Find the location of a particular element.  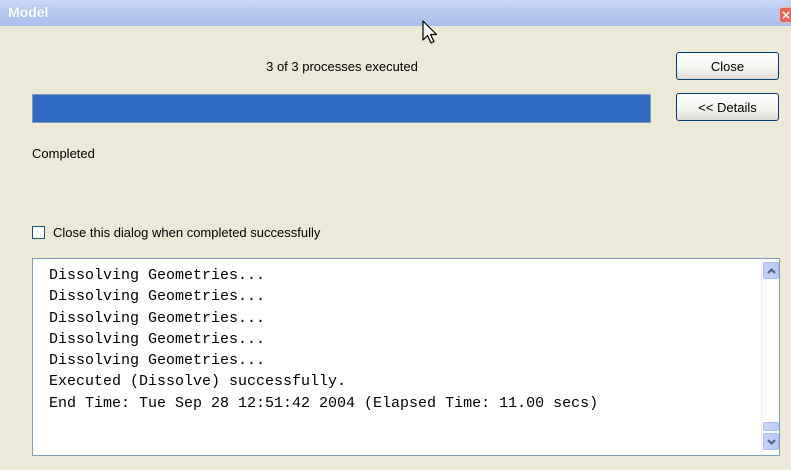

progress-status-text: 3 of 3 processes executed is located at coordinates (342, 66).